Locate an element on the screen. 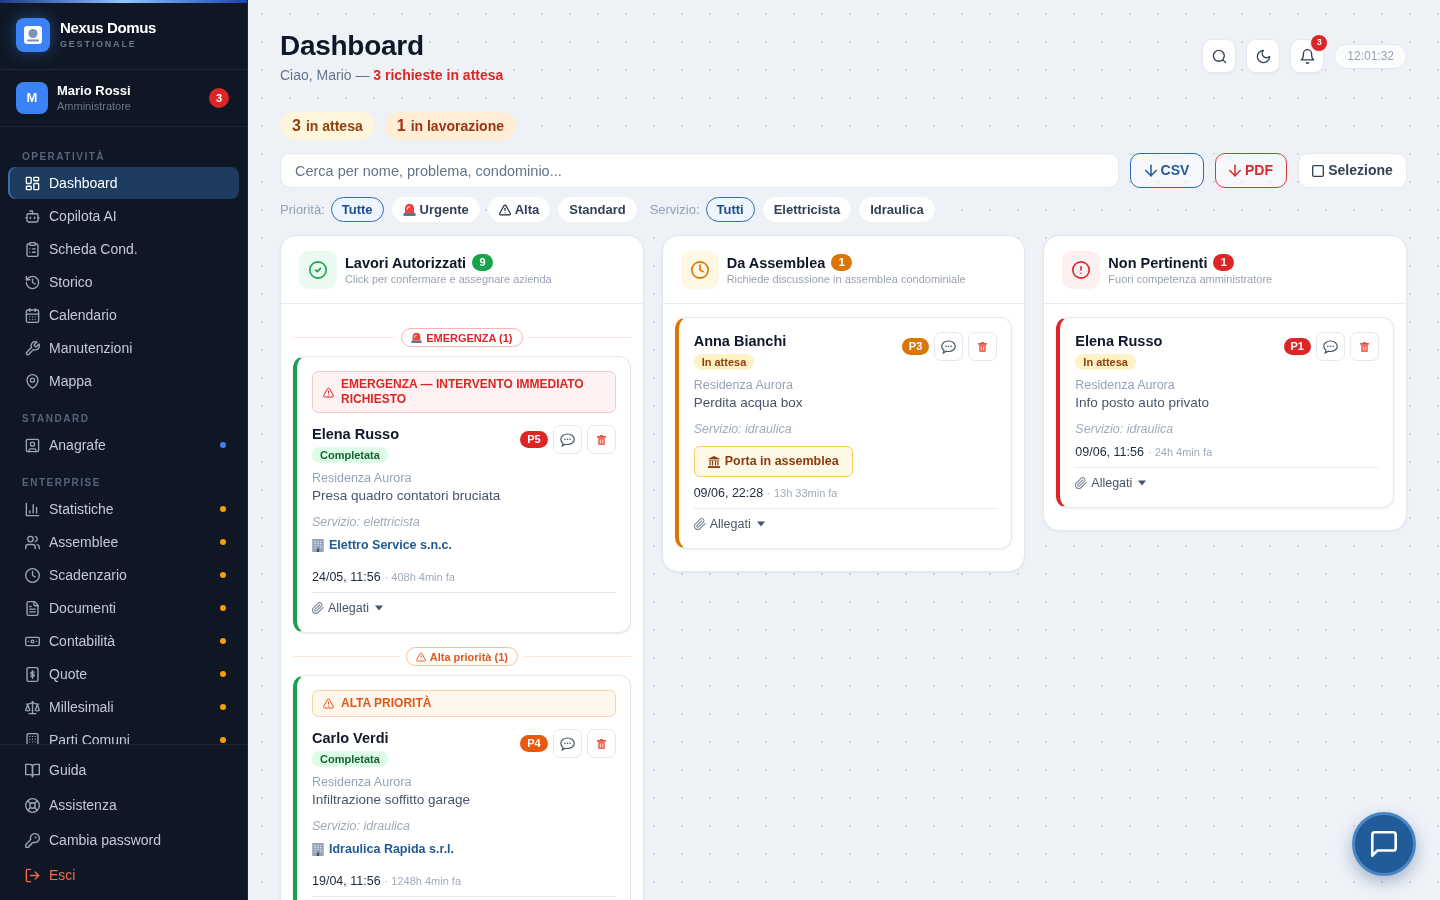 This screenshot has width=1440, height=900. arrow-down-icon is located at coordinates (1150, 170).